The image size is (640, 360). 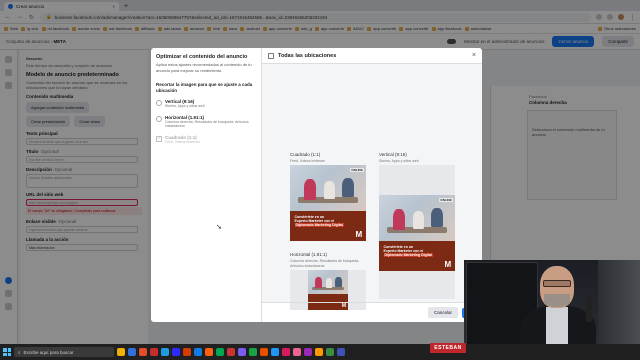 What do you see at coordinates (393, 154) in the screenshot?
I see `vertical-preview-label: Vertical (9:16)` at bounding box center [393, 154].